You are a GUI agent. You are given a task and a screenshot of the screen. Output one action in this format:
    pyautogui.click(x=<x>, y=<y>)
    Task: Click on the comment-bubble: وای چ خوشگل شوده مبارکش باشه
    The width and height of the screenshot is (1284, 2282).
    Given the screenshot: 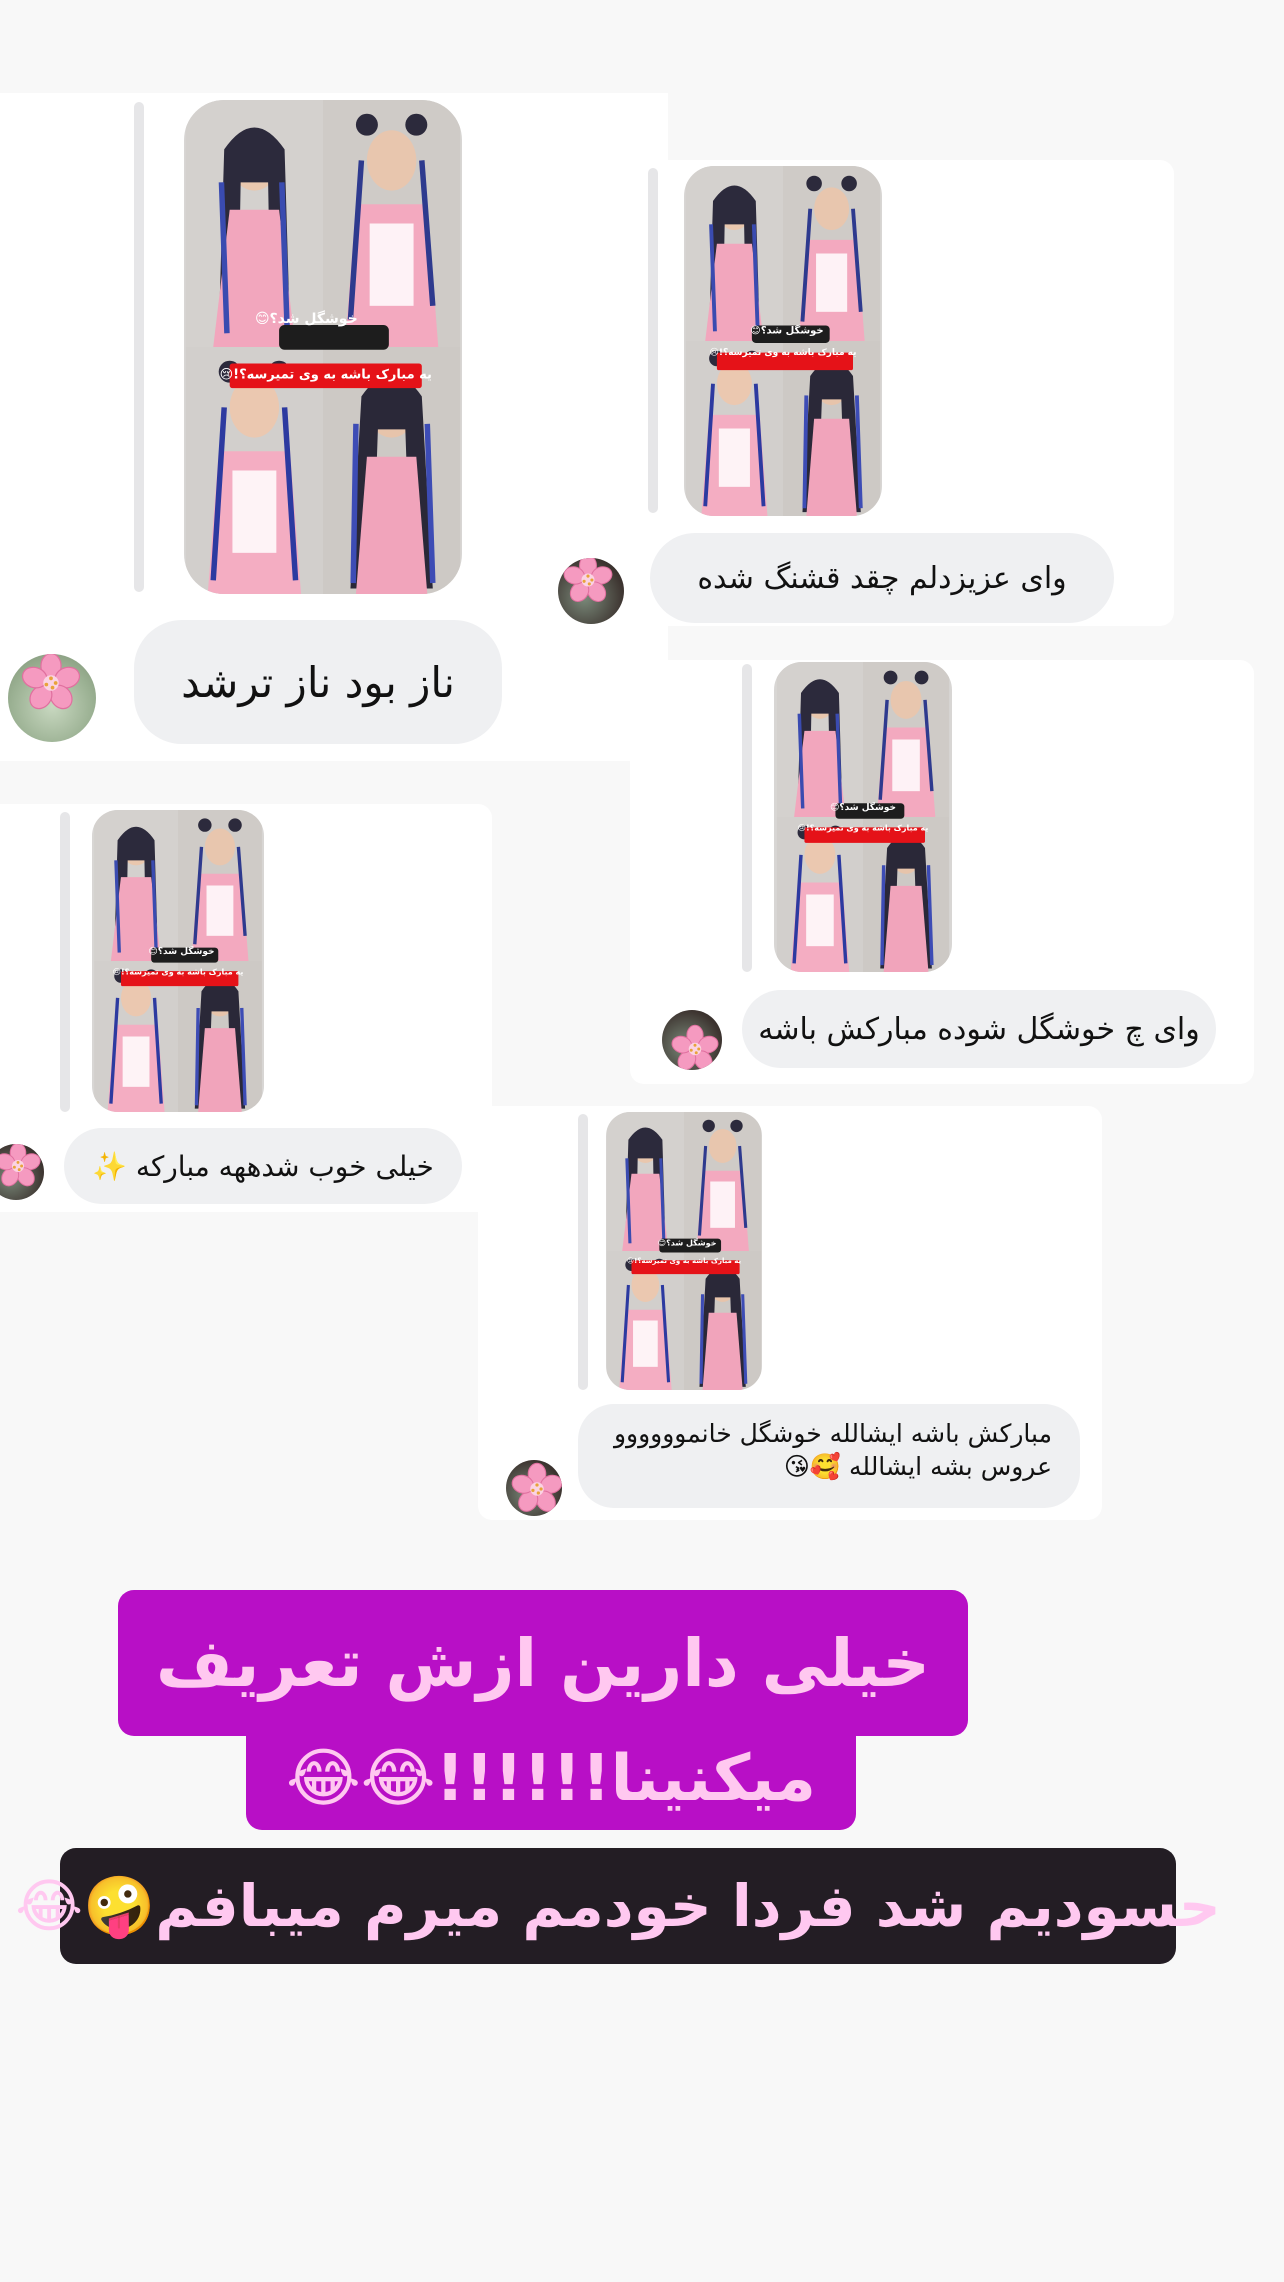 What is the action you would take?
    pyautogui.click(x=979, y=1029)
    